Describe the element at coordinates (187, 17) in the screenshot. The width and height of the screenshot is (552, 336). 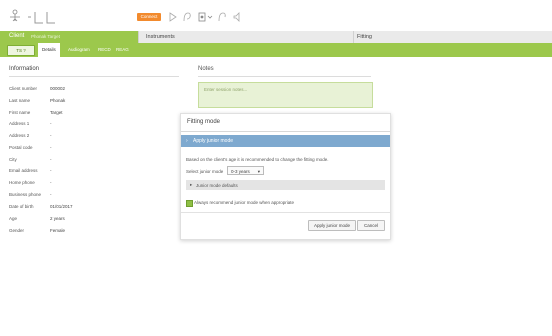
I see `ear-icon` at that location.